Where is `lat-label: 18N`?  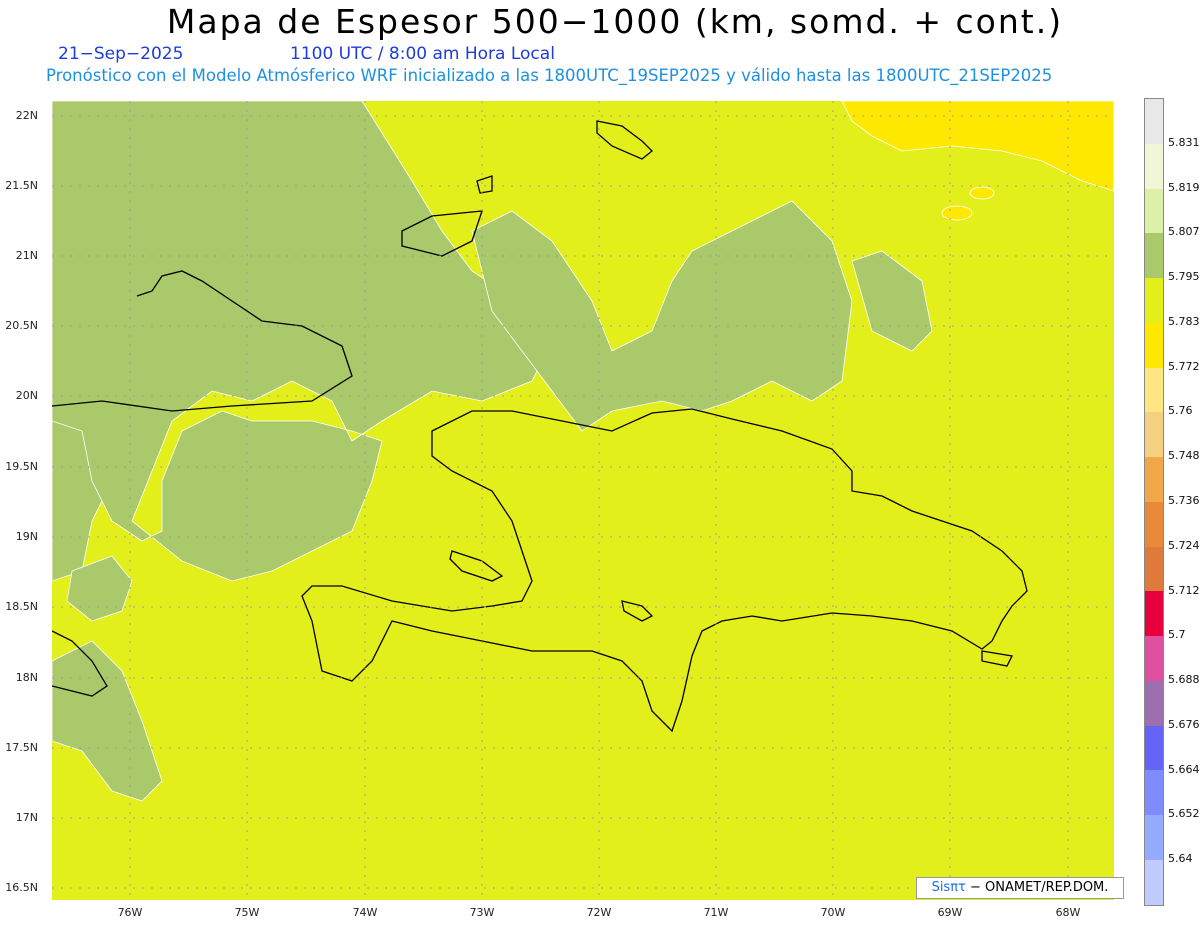
lat-label: 18N is located at coordinates (26, 677).